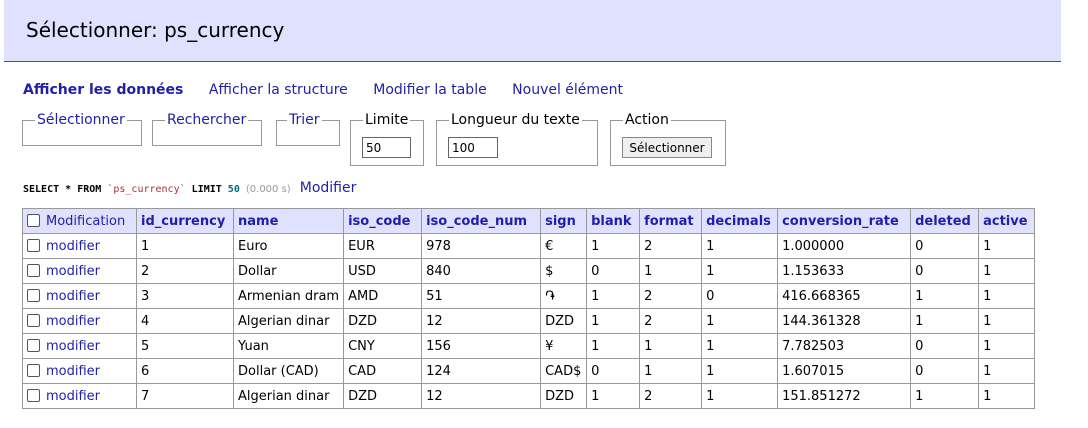 This screenshot has height=428, width=1088. What do you see at coordinates (844, 221) in the screenshot?
I see `col-header: conversion_rate` at bounding box center [844, 221].